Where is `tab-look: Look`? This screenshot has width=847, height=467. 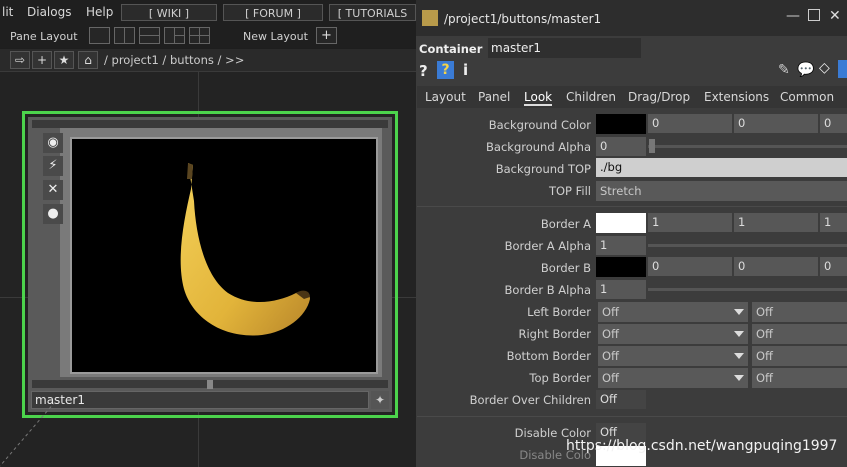
tab-look: Look is located at coordinates (538, 98).